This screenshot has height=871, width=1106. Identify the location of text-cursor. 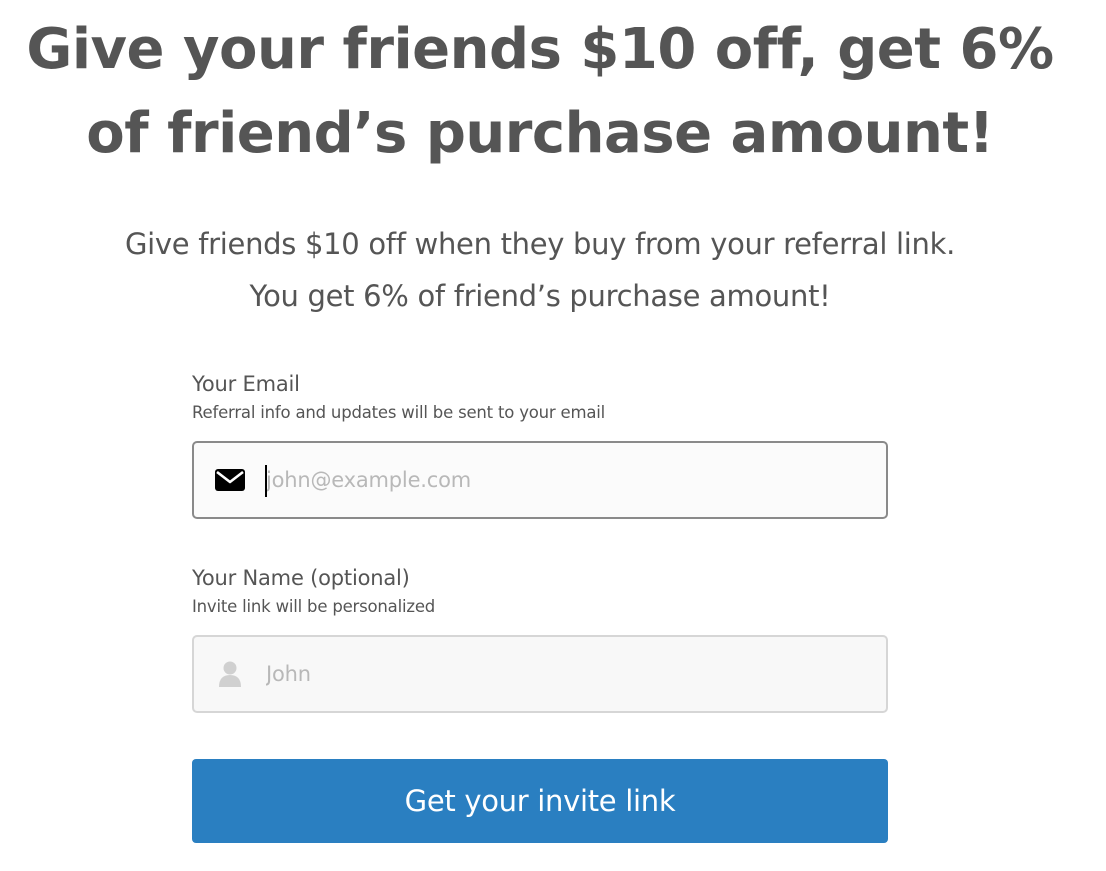
(266, 481).